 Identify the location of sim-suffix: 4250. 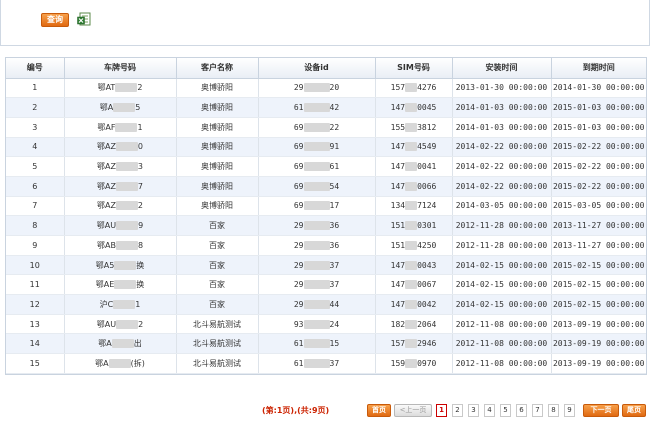
(427, 245).